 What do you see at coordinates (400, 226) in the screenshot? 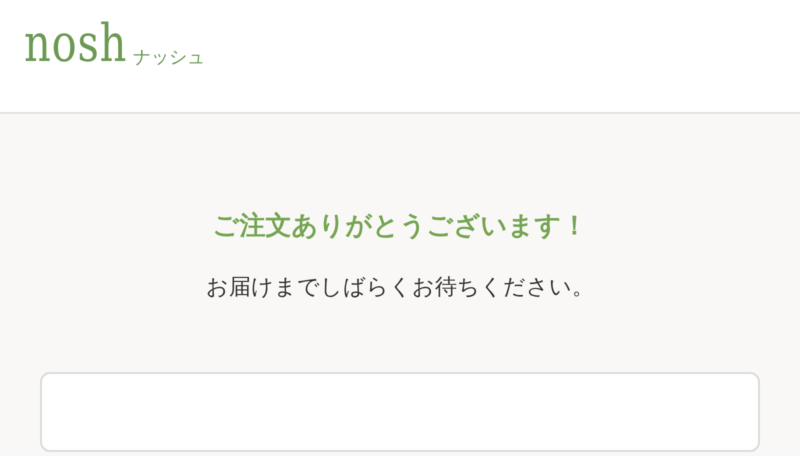
I see `thanks-title: ご注文ありがとうございます！` at bounding box center [400, 226].